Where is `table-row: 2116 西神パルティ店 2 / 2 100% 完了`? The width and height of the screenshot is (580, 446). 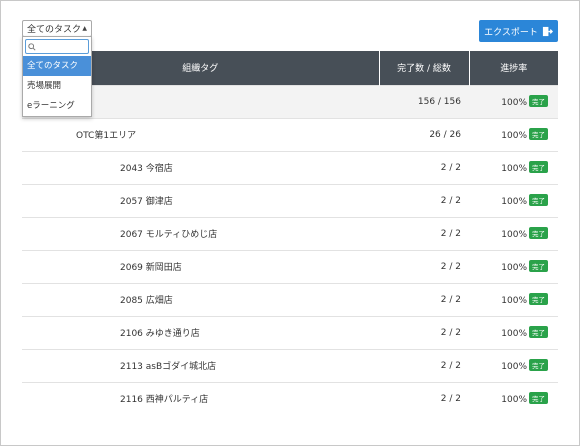
table-row: 2116 西神パルティ店 2 / 2 100% 完了 is located at coordinates (290, 398).